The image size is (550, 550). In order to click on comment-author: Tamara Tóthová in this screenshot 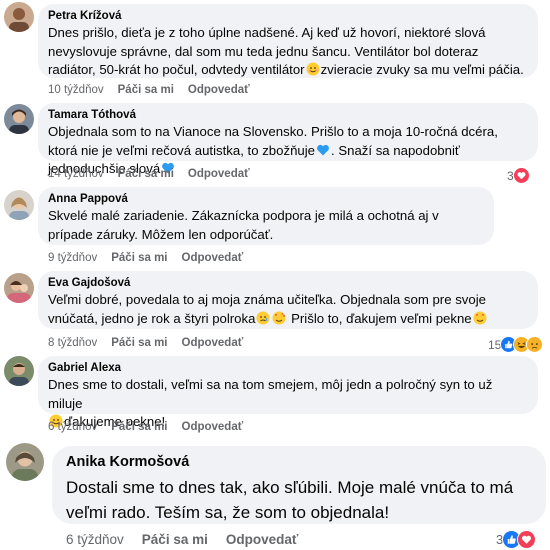, I will do `click(288, 115)`.